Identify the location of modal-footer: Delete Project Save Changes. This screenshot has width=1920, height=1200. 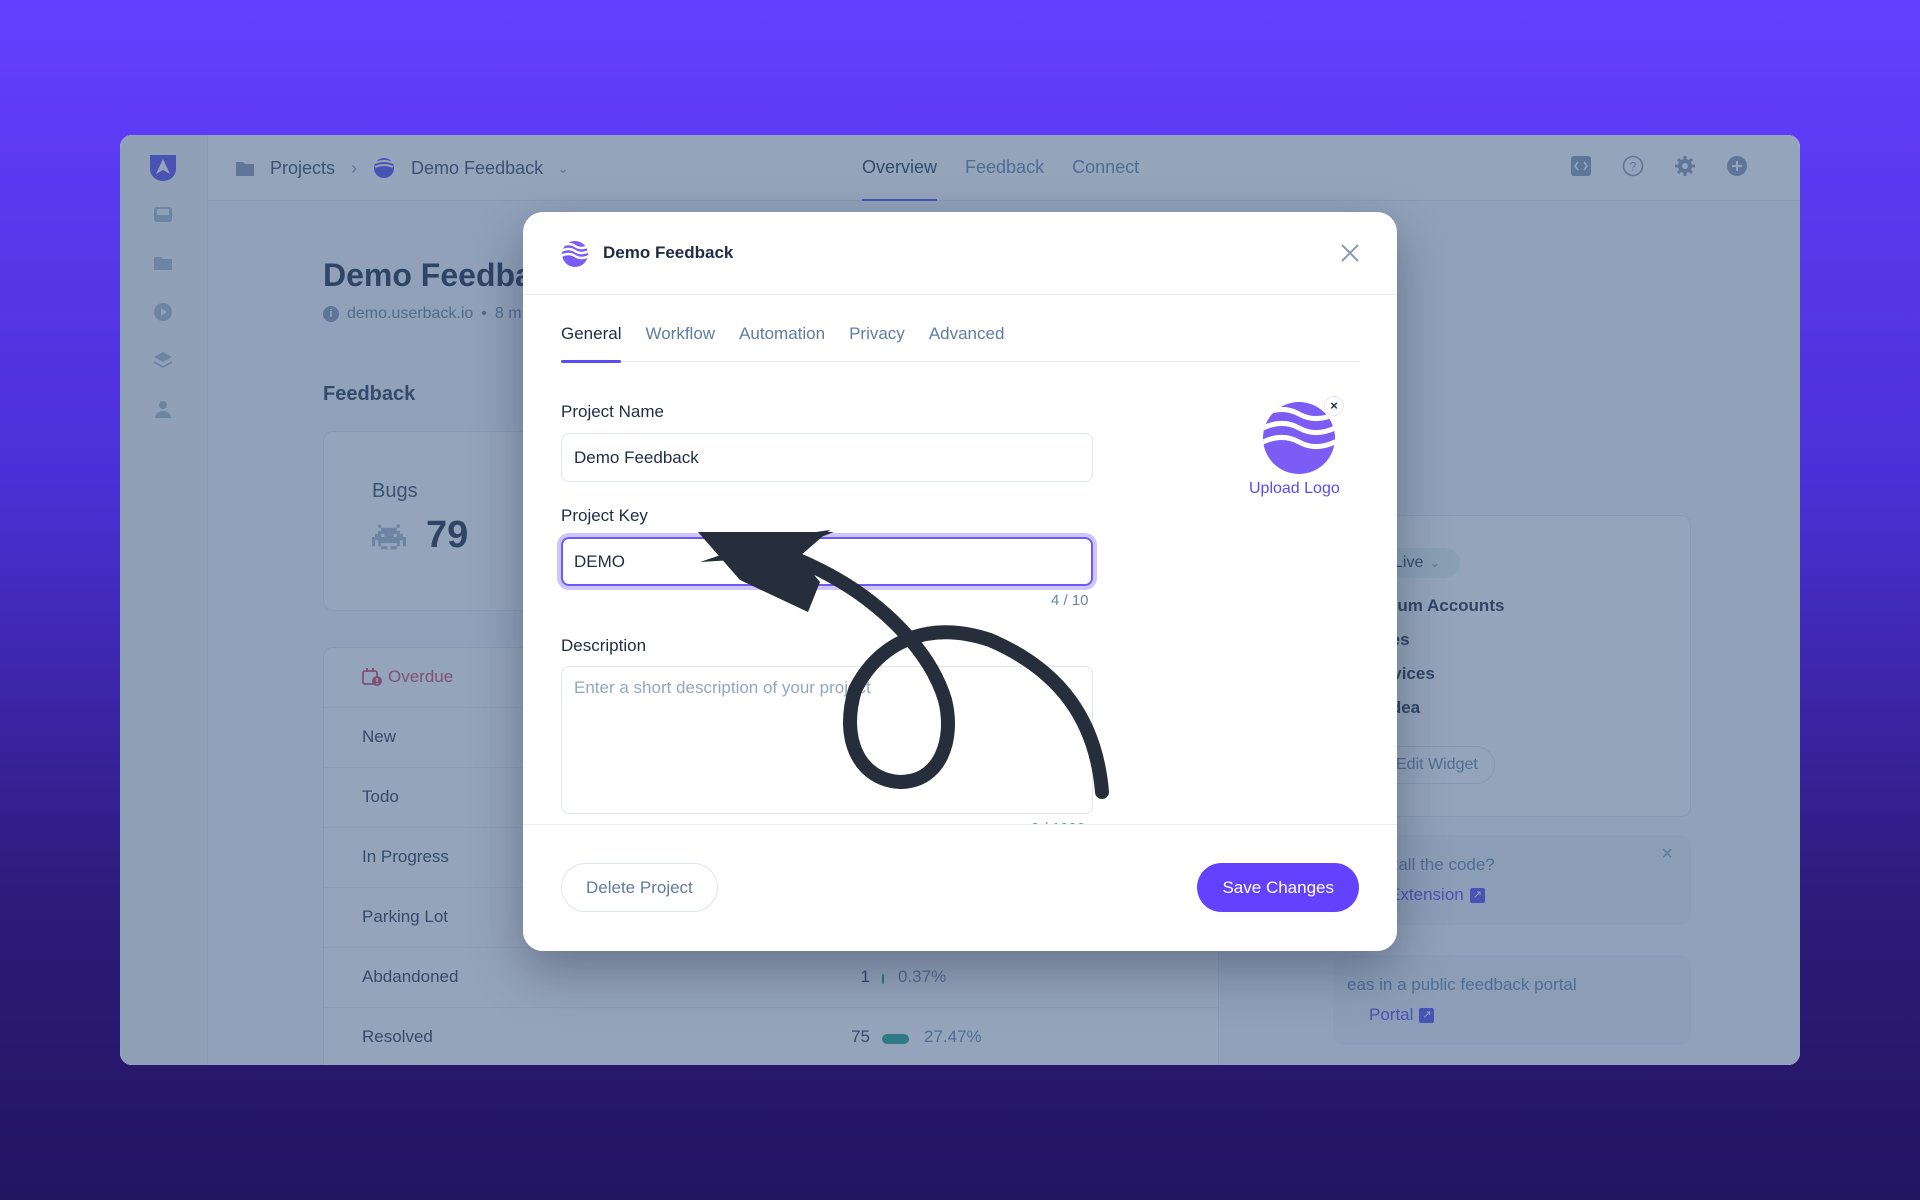
(960, 887).